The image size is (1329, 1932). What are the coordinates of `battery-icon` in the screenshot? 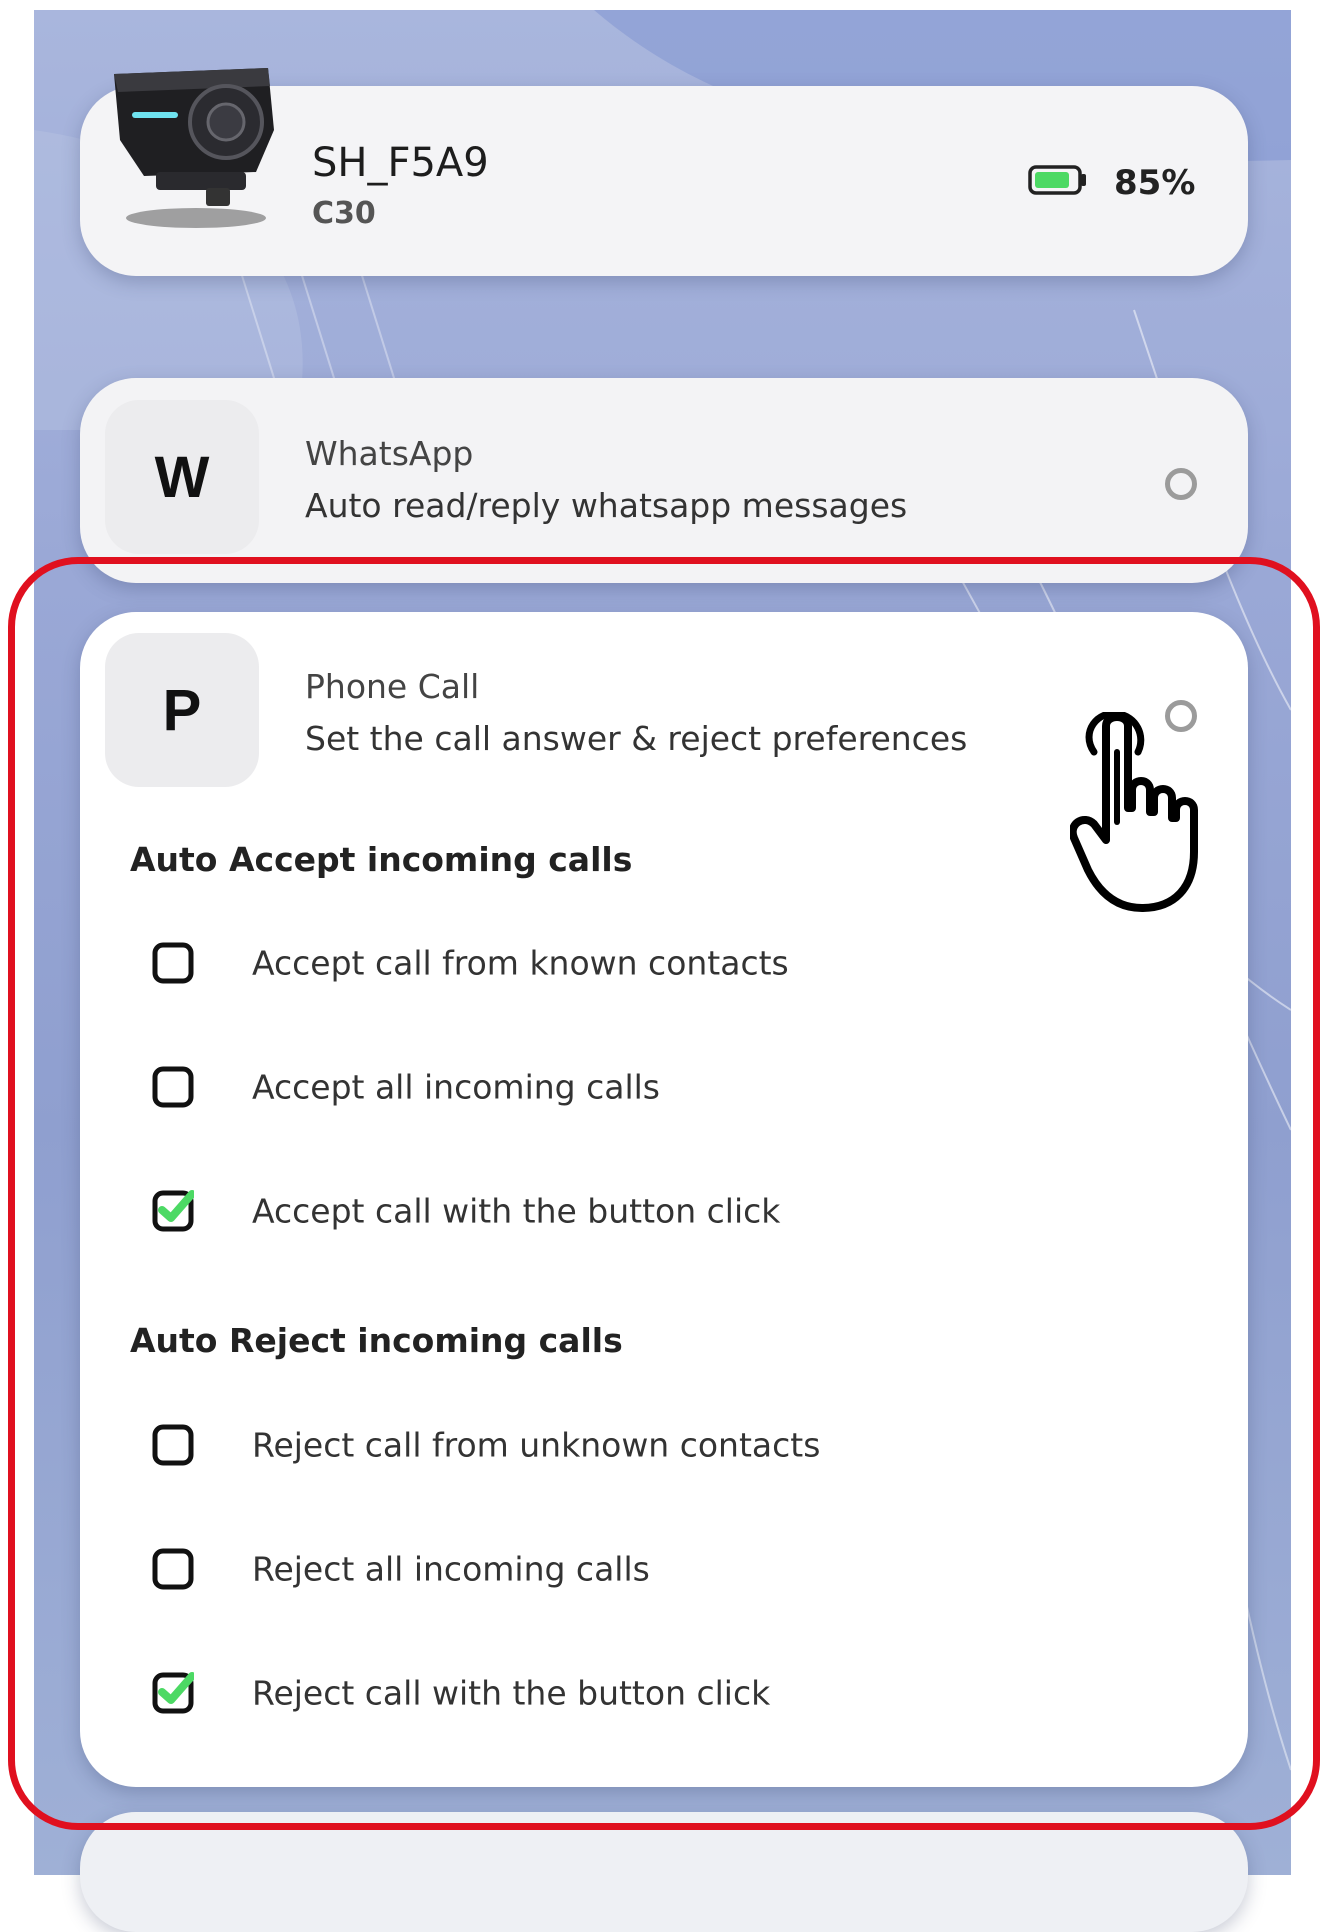 It's located at (1057, 180).